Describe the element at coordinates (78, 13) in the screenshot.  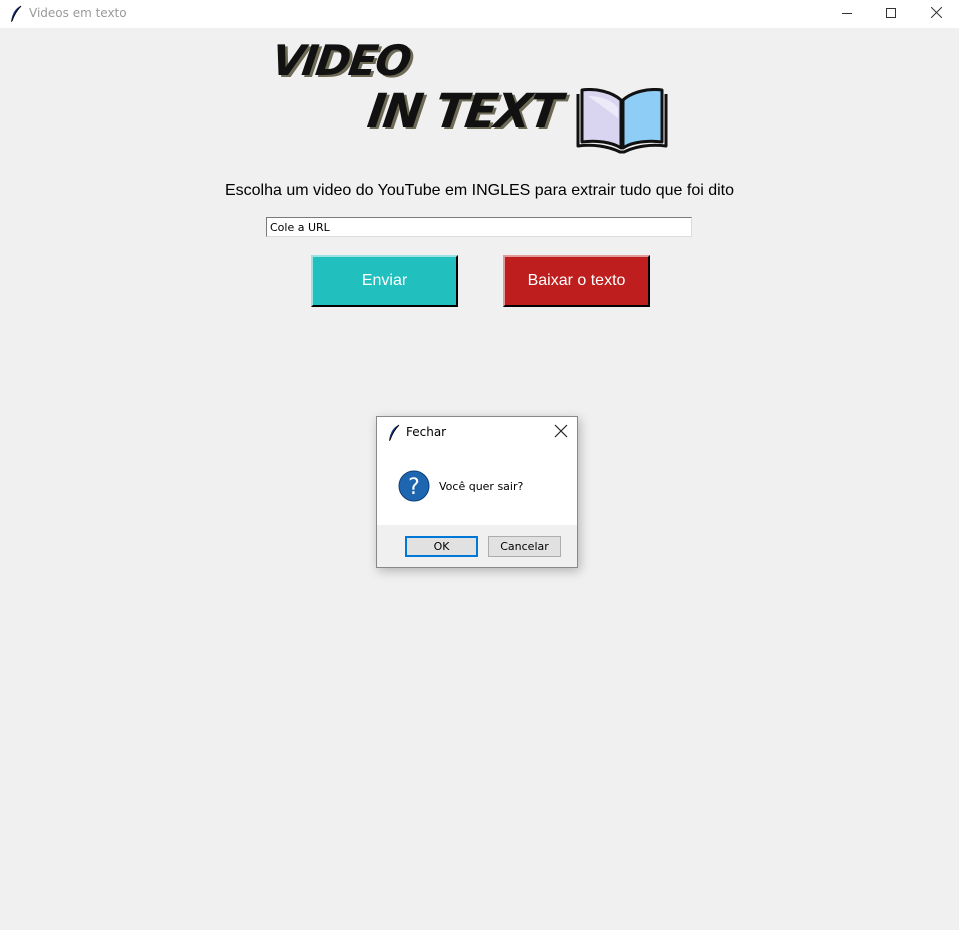
I see `window-title: Videos em texto` at that location.